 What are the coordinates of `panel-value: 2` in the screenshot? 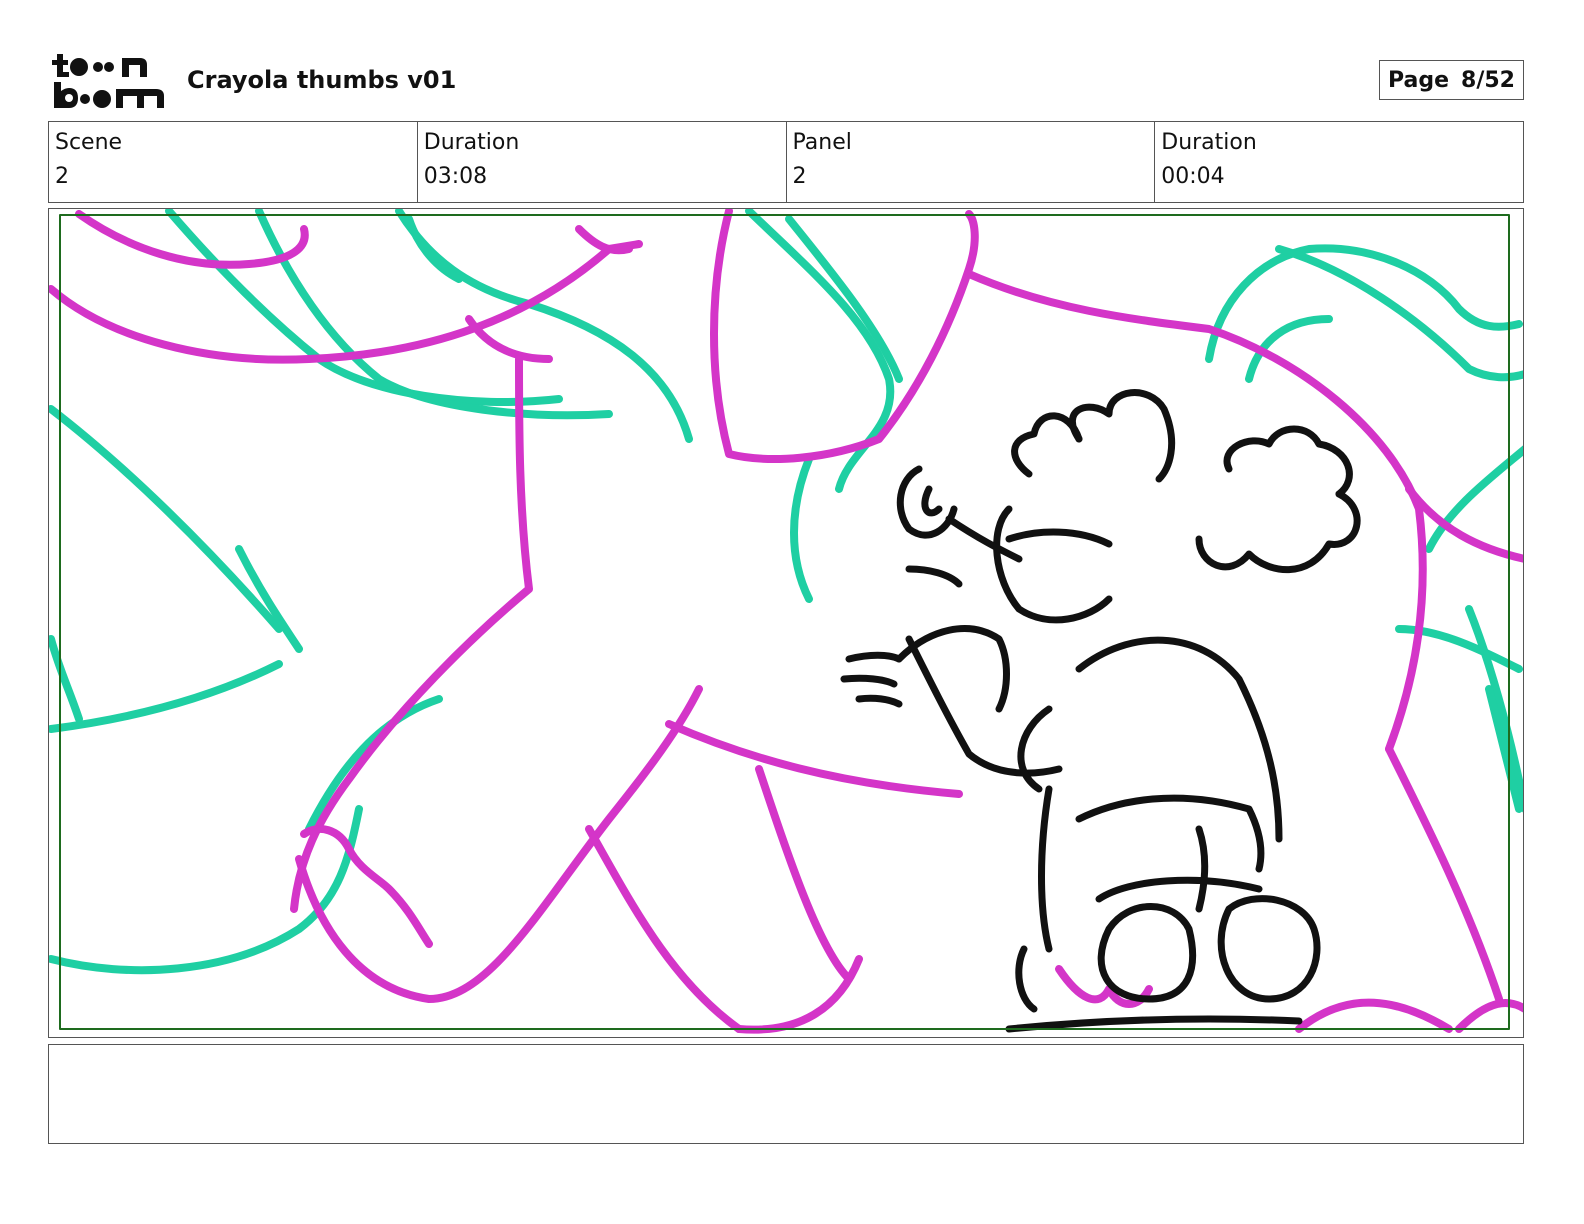 It's located at (799, 176).